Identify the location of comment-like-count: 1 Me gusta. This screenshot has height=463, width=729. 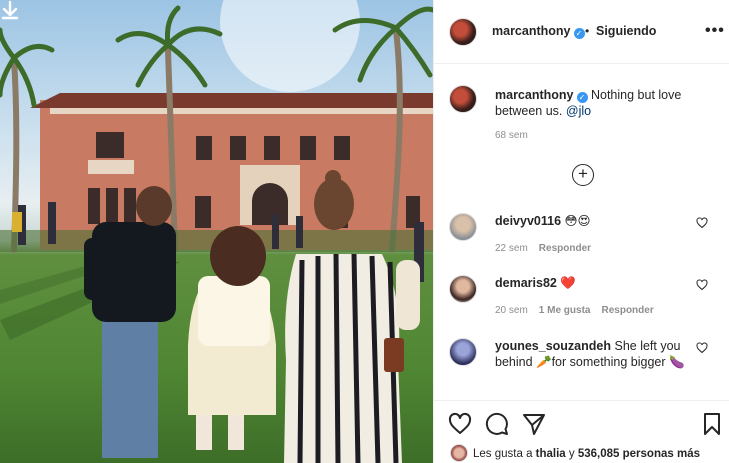
(565, 310).